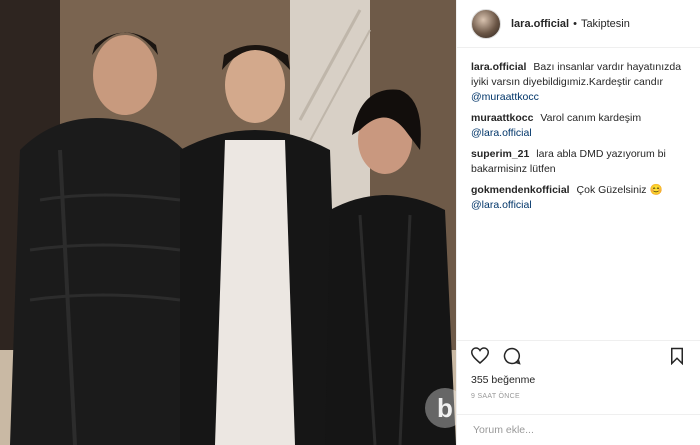 The height and width of the screenshot is (445, 700). Describe the element at coordinates (512, 356) in the screenshot. I see `comment-icon` at that location.